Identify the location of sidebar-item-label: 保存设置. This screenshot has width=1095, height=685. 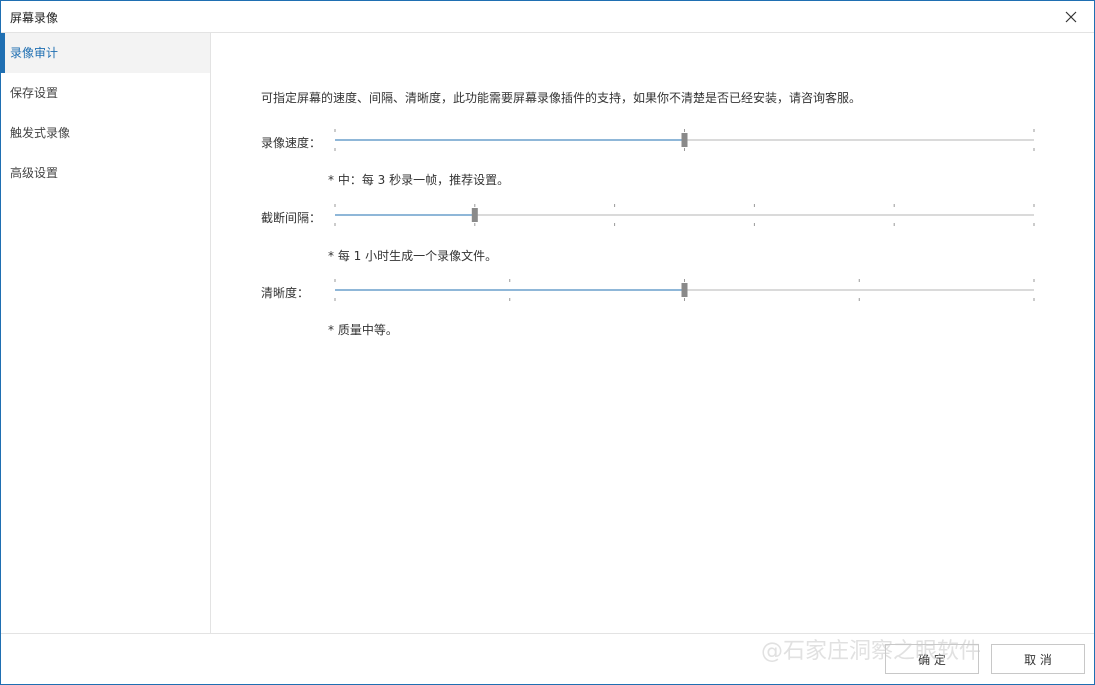
(34, 93).